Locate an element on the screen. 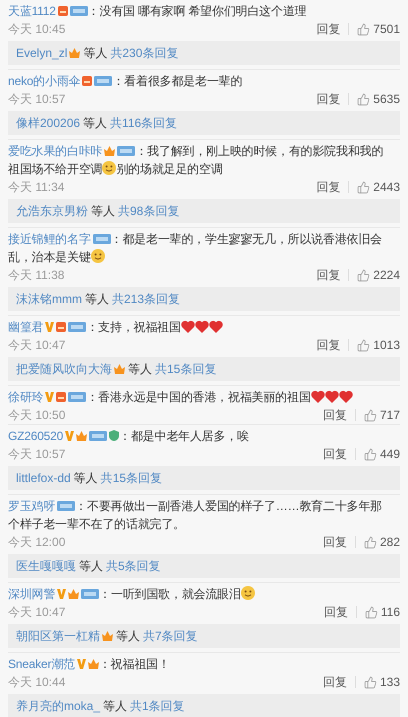  replier-name: 朝阳区第一杠精 is located at coordinates (58, 636).